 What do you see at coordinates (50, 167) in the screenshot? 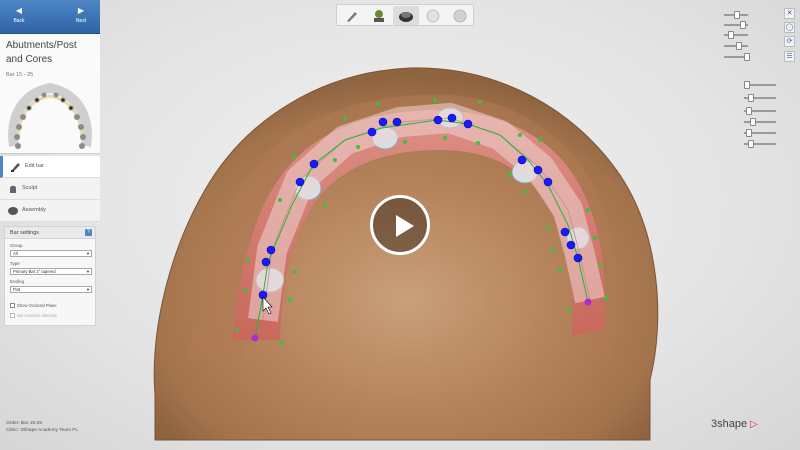
I see `step-edit-bar: Edit bar` at bounding box center [50, 167].